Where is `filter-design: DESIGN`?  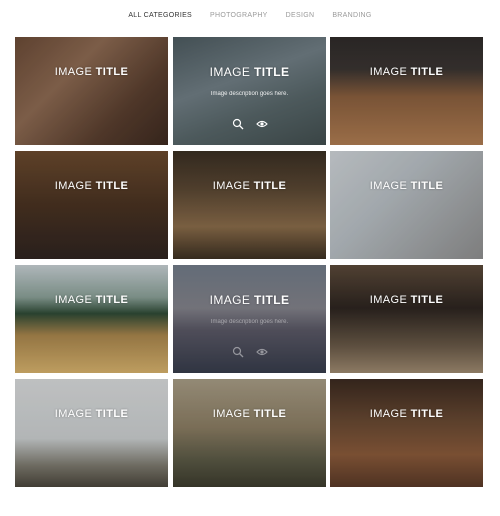
filter-design: DESIGN is located at coordinates (300, 15).